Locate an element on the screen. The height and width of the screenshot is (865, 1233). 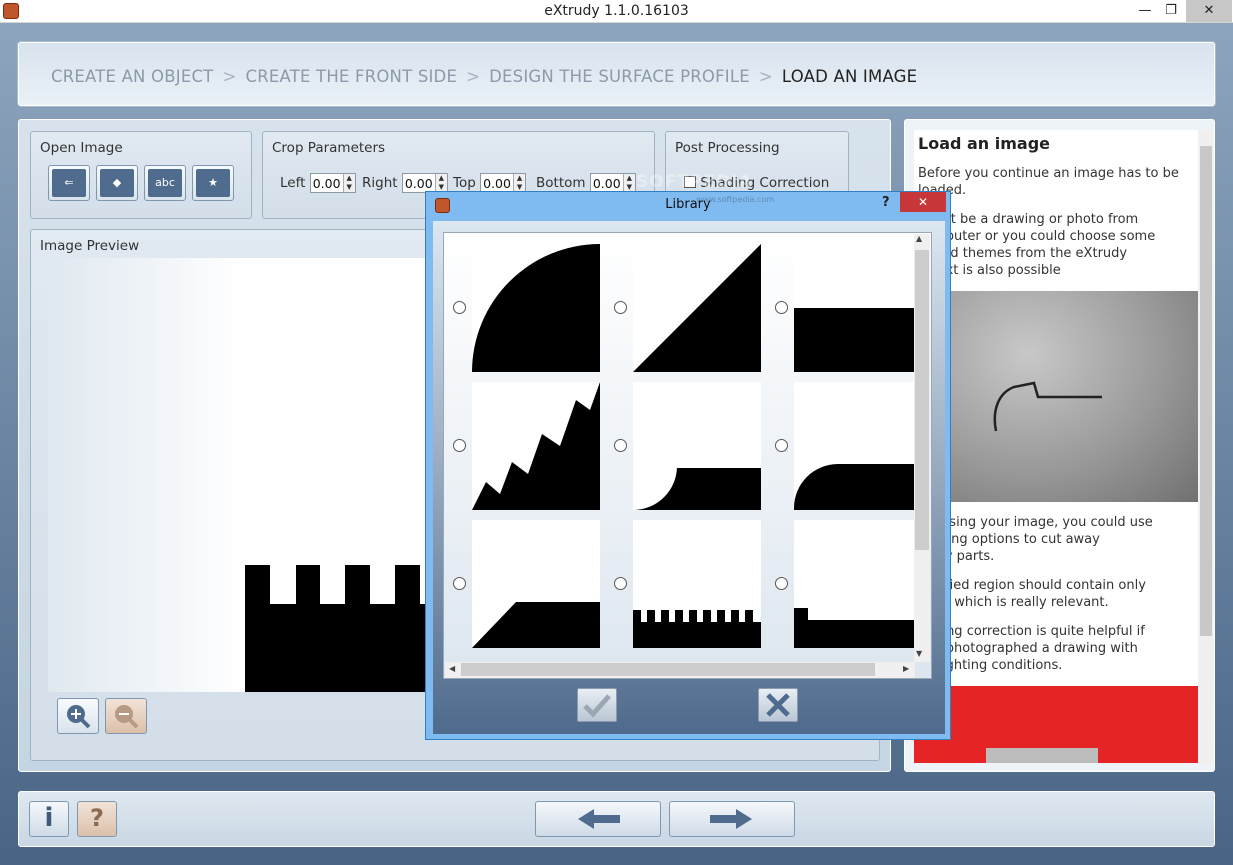
open-file-icon: ⇐ is located at coordinates (69, 183).